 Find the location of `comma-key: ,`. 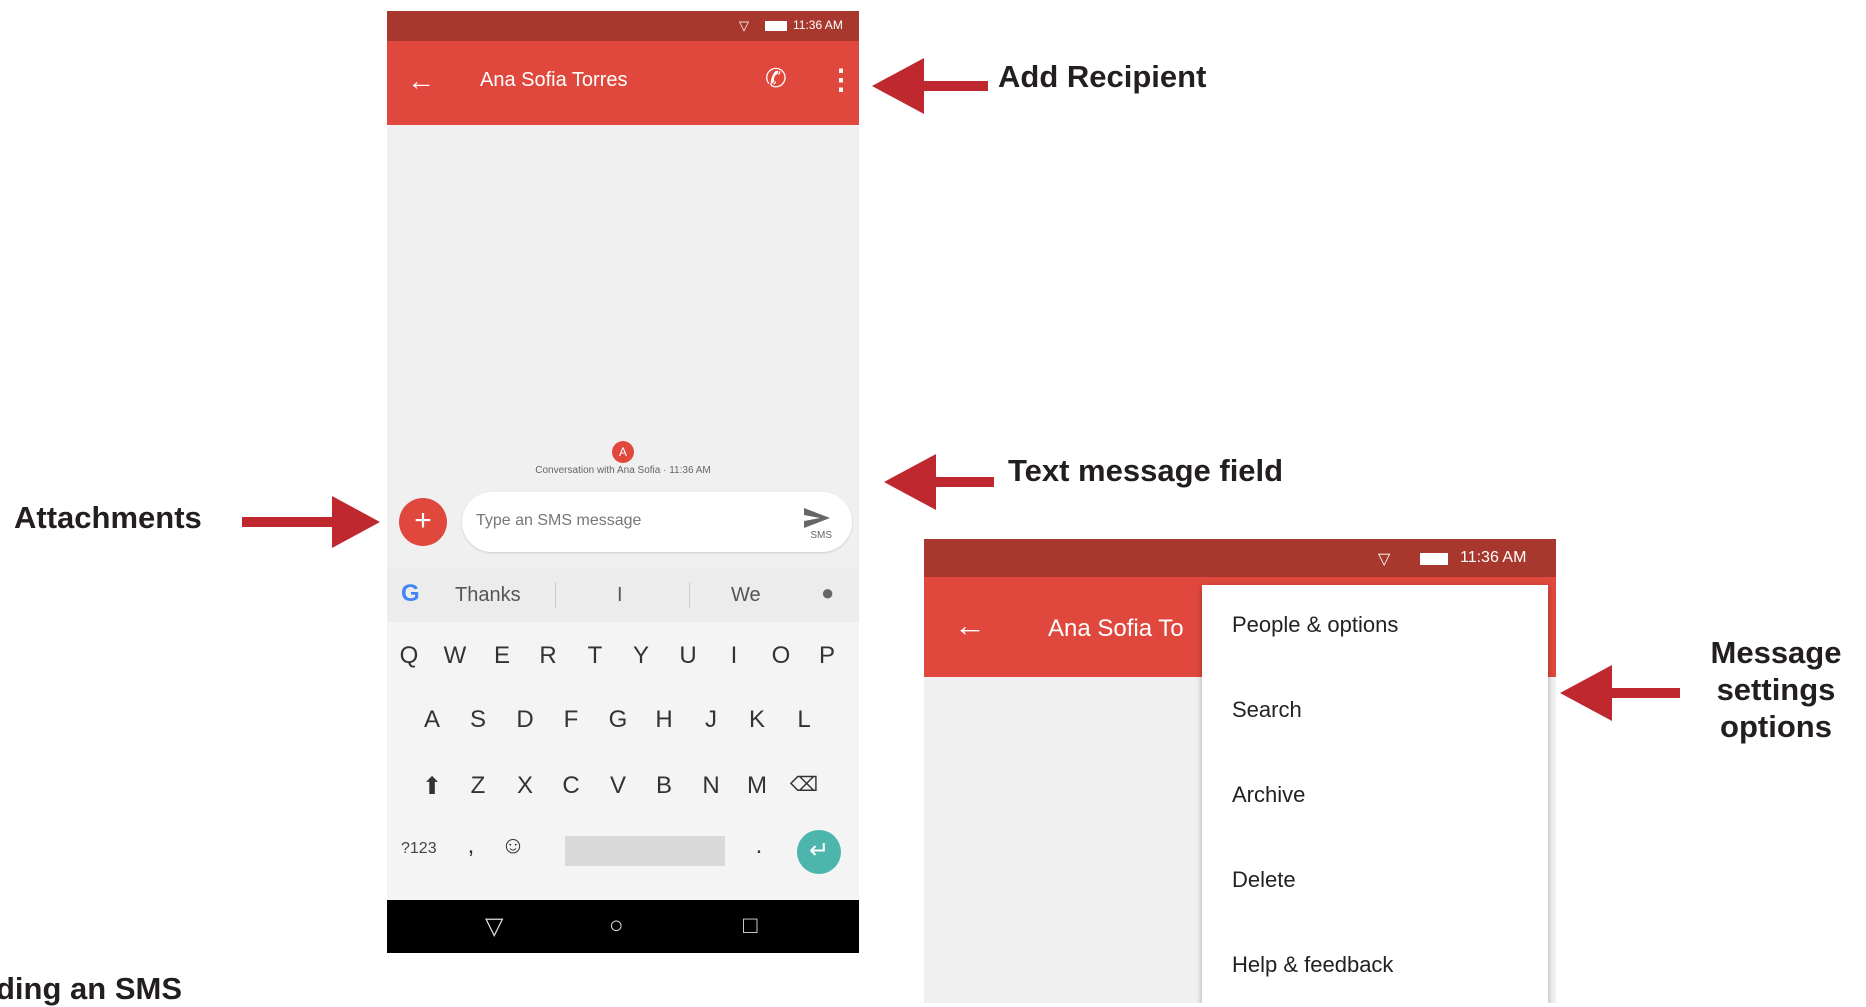

comma-key: , is located at coordinates (471, 846).